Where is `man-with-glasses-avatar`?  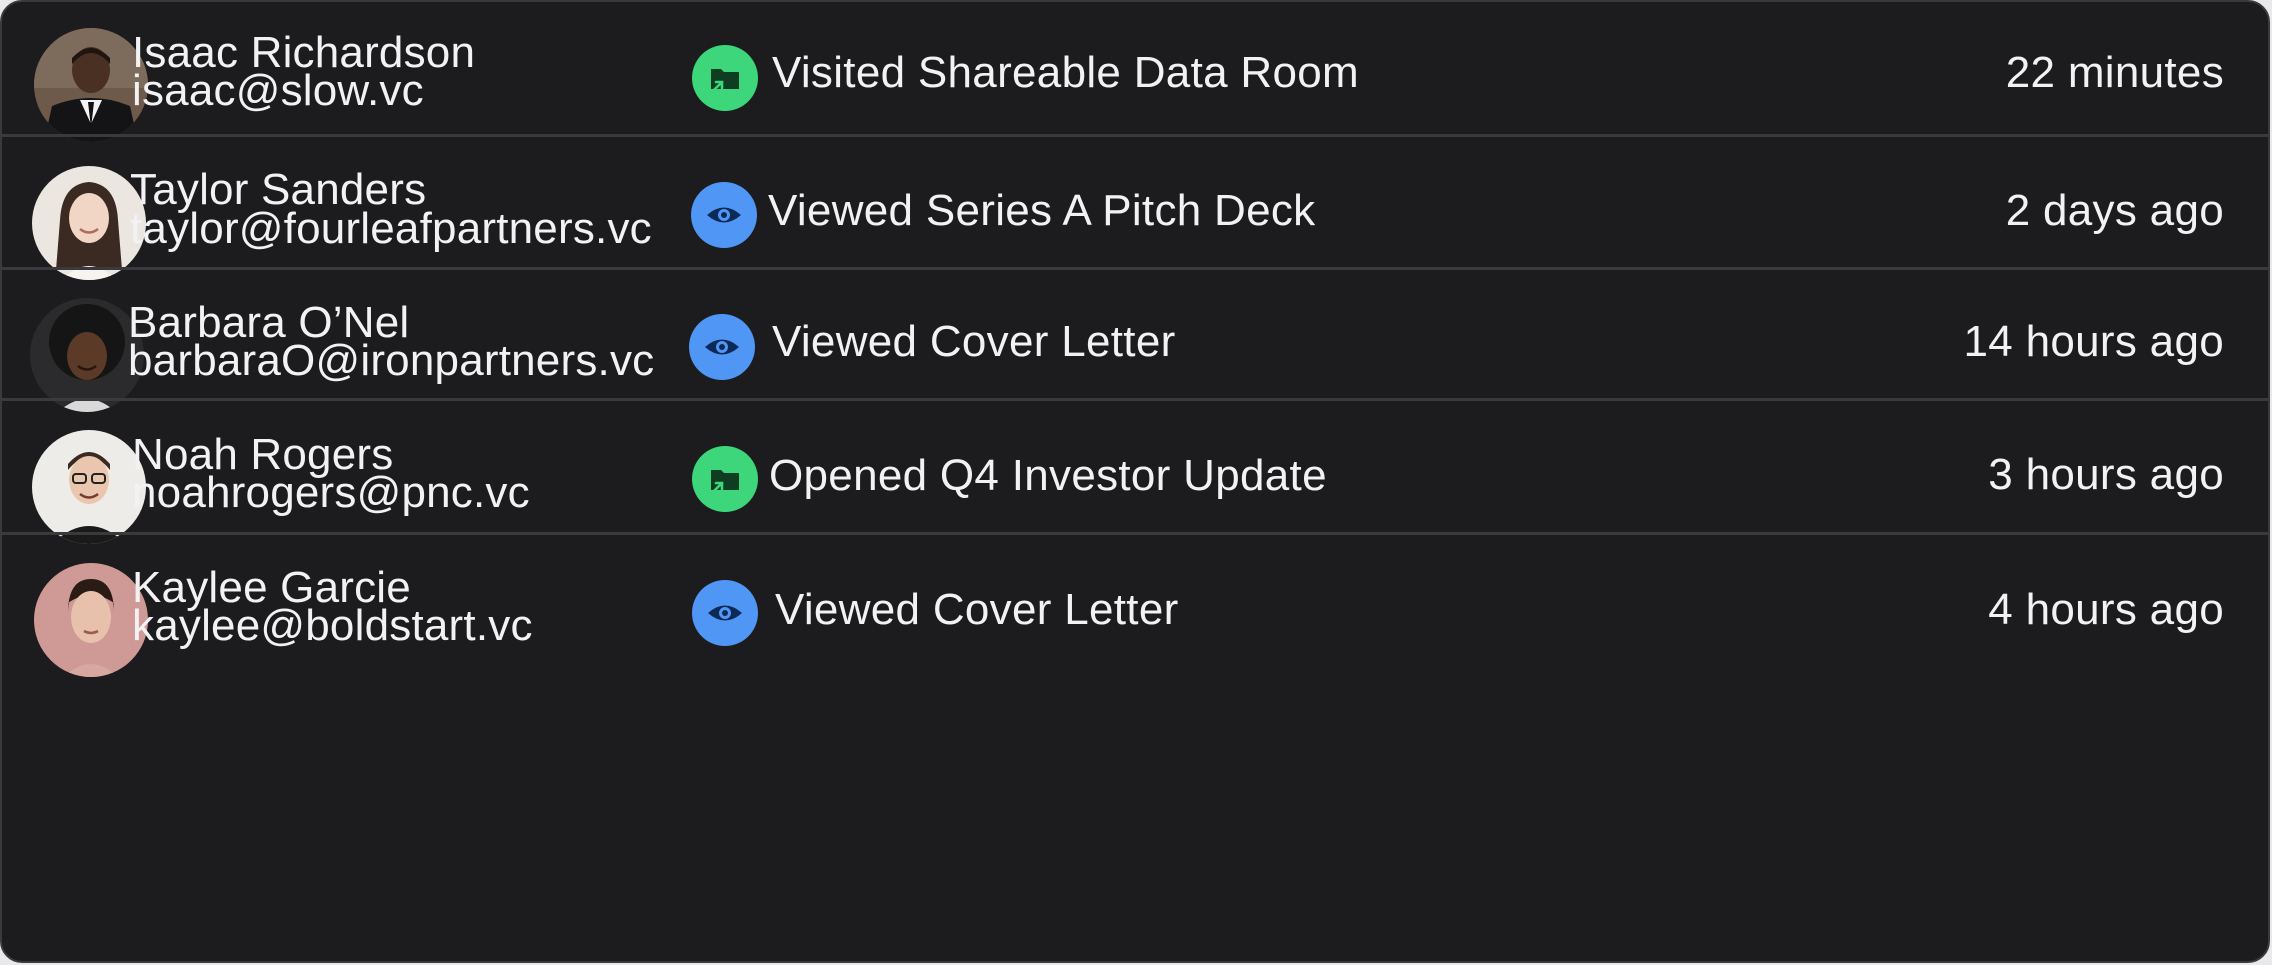 man-with-glasses-avatar is located at coordinates (89, 487).